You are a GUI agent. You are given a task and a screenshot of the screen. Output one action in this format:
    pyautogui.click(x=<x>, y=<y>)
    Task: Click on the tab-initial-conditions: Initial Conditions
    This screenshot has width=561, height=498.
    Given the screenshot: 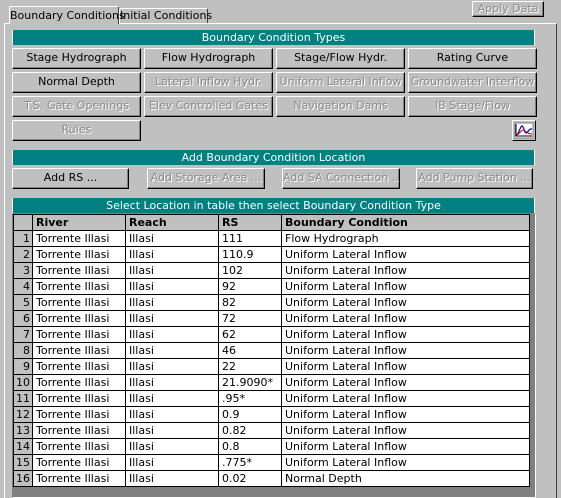 What is the action you would take?
    pyautogui.click(x=165, y=15)
    